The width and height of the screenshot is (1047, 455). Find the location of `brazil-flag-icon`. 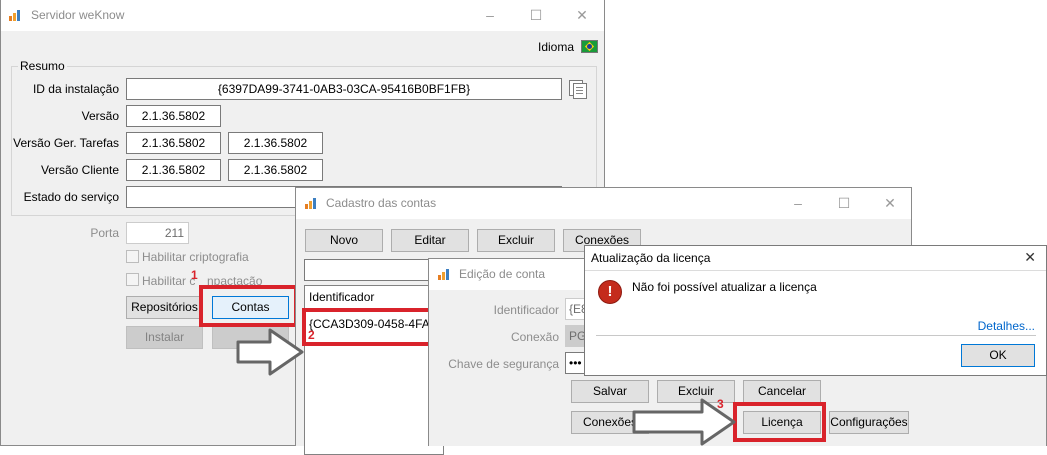

brazil-flag-icon is located at coordinates (589, 46).